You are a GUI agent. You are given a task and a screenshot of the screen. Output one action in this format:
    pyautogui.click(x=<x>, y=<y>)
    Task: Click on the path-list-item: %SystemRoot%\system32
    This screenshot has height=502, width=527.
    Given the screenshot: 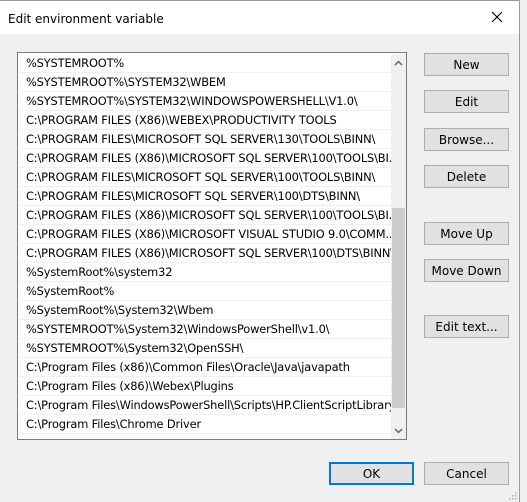 What is the action you would take?
    pyautogui.click(x=205, y=272)
    